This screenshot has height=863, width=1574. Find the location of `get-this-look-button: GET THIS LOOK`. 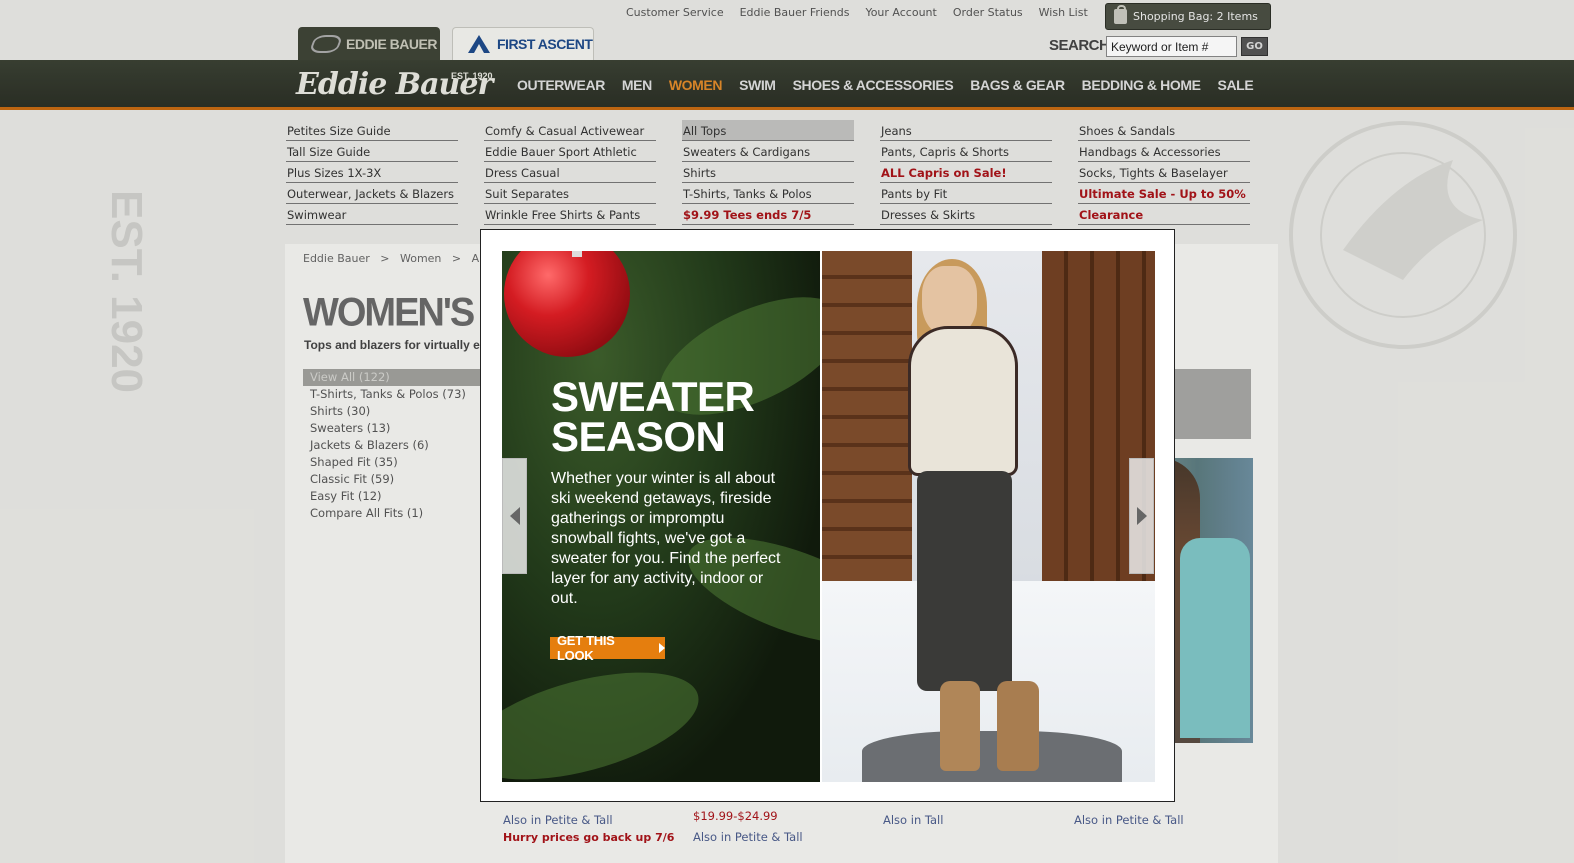

get-this-look-button: GET THIS LOOK is located at coordinates (607, 648).